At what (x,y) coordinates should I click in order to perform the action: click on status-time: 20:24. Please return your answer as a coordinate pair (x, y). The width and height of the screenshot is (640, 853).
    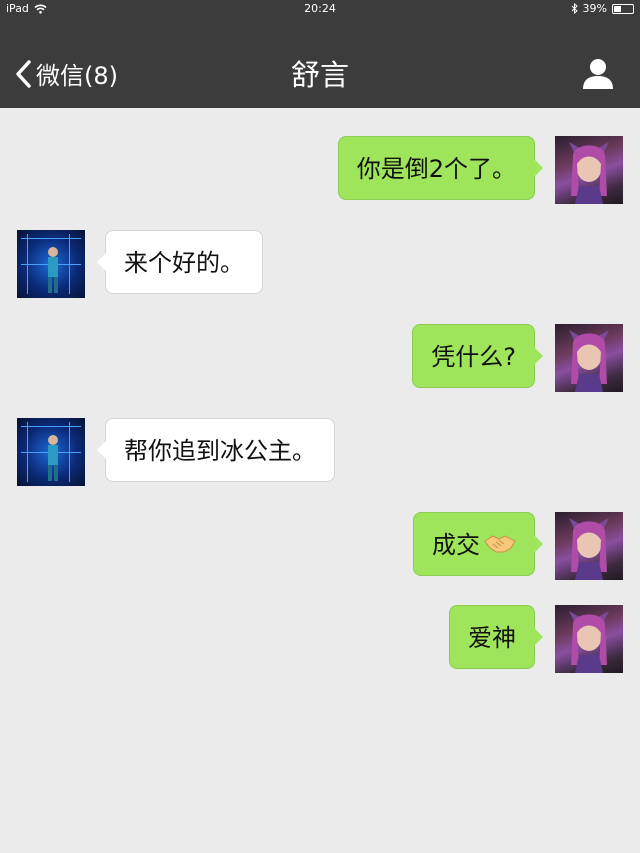
    Looking at the image, I should click on (320, 8).